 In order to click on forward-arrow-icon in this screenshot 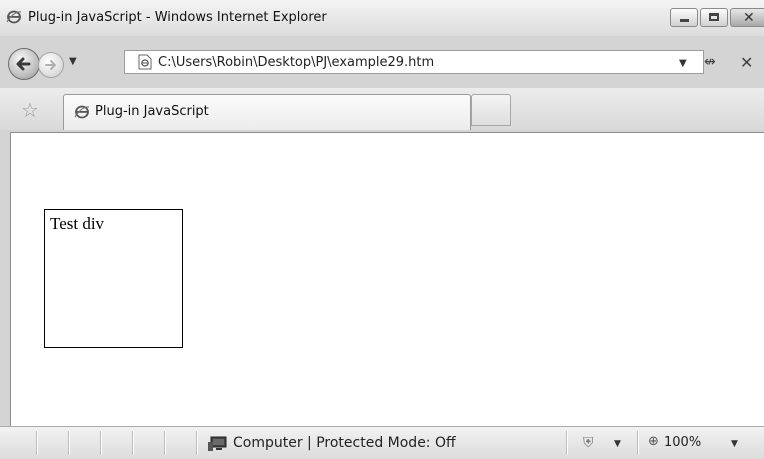, I will do `click(50, 65)`.